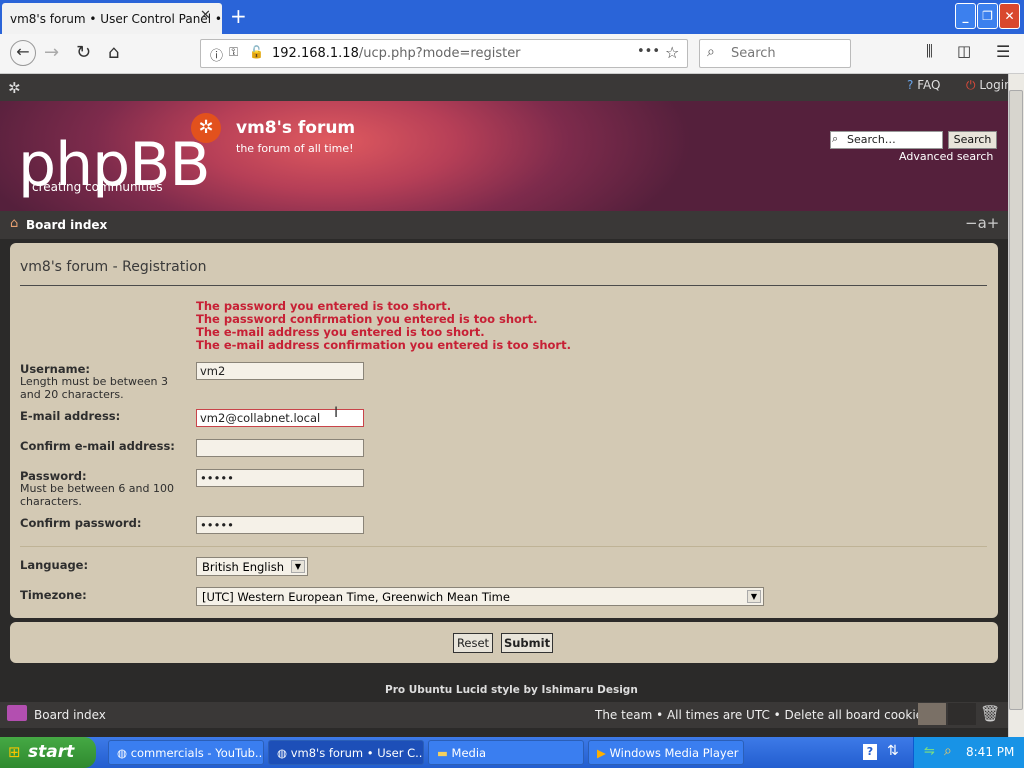 Image resolution: width=1024 pixels, height=768 pixels. What do you see at coordinates (206, 128) in the screenshot?
I see `ubuntu-logo-icon: ✲` at bounding box center [206, 128].